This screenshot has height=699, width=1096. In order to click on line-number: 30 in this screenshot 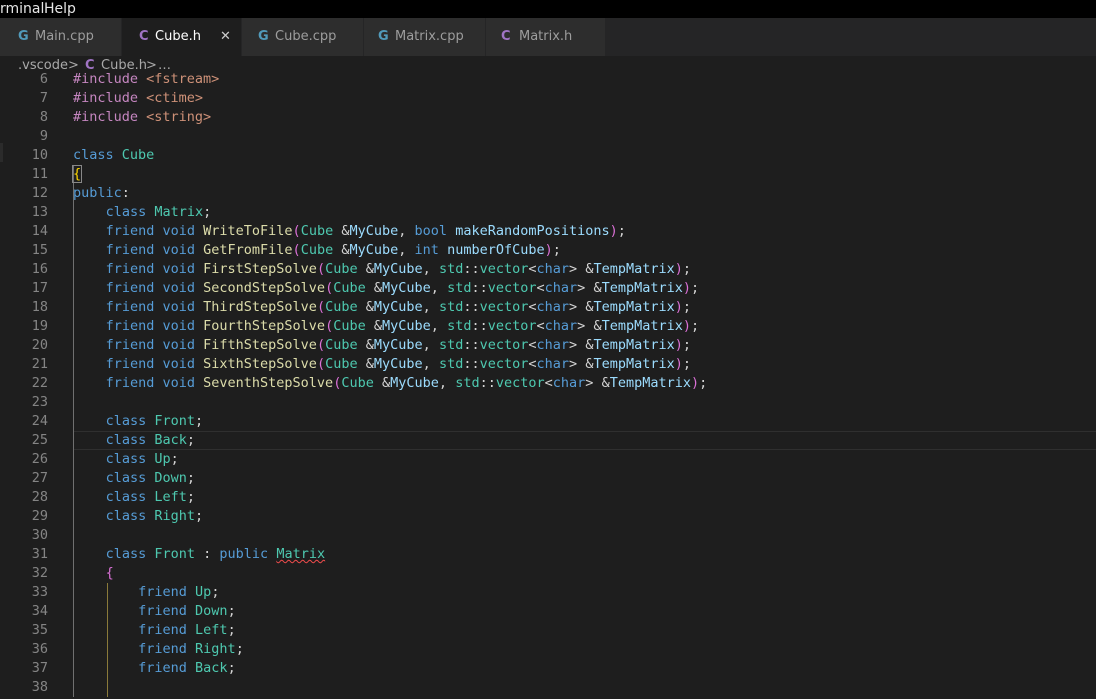, I will do `click(39, 535)`.